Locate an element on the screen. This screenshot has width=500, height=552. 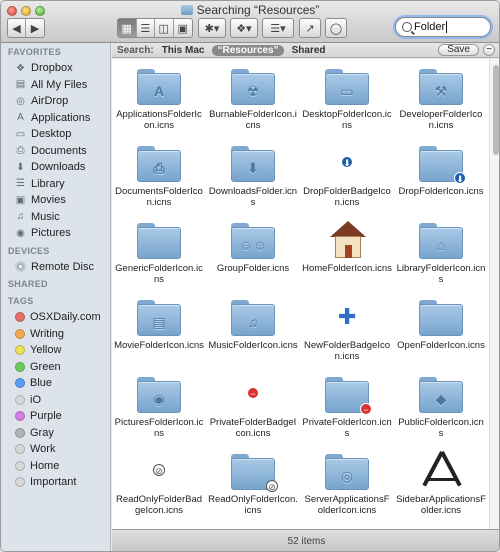
file-item: ⌂ LibraryFolderIcon.icns is located at coordinates (441, 257).